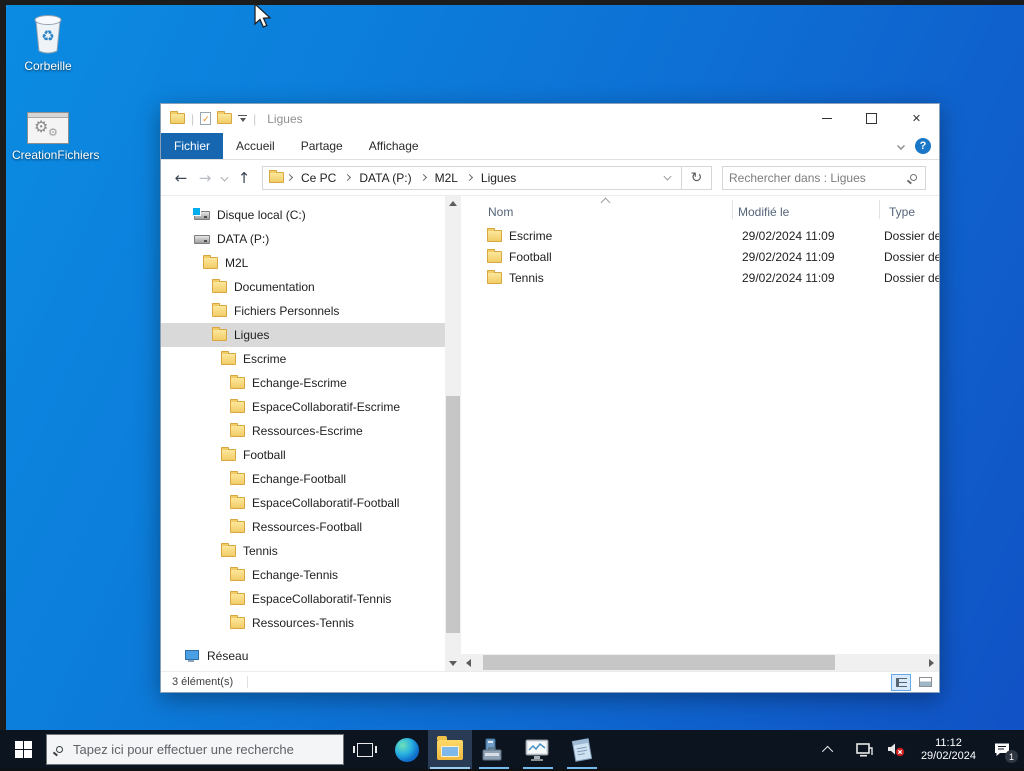 The height and width of the screenshot is (771, 1024). I want to click on file-type: Dossier de fichiers, so click(911, 277).